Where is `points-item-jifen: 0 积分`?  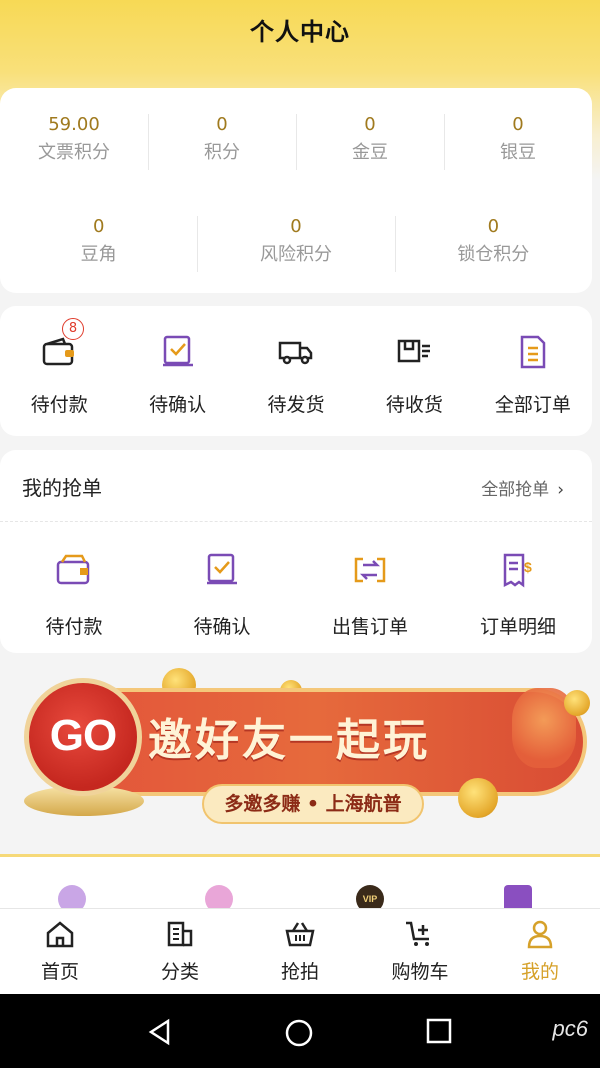 points-item-jifen: 0 积分 is located at coordinates (222, 142).